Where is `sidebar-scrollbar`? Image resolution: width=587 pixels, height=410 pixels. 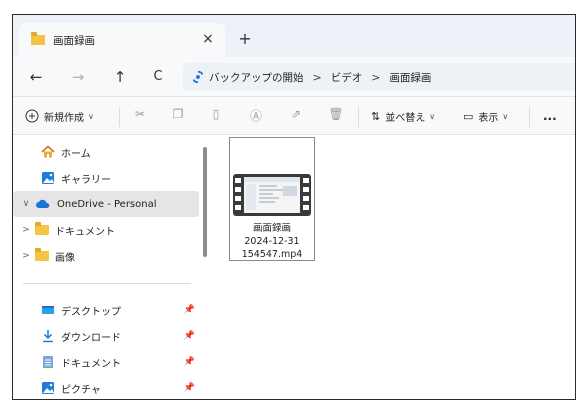
sidebar-scrollbar is located at coordinates (205, 202).